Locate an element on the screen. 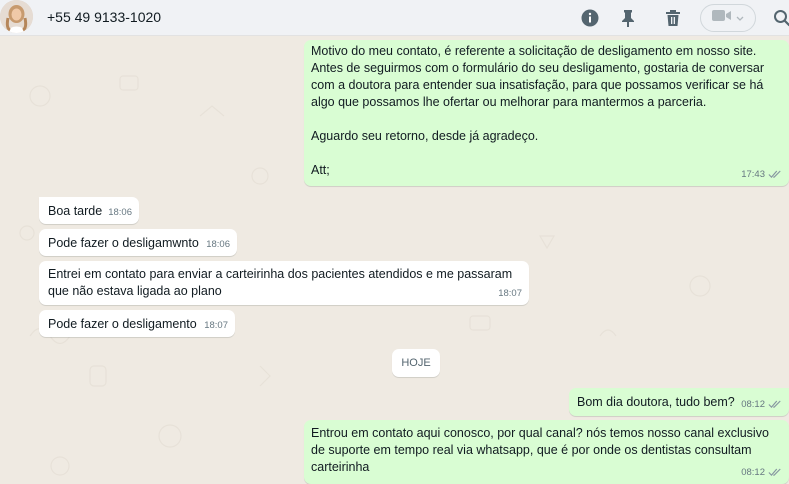 Image resolution: width=789 pixels, height=484 pixels. message-time: 17:43 is located at coordinates (753, 174).